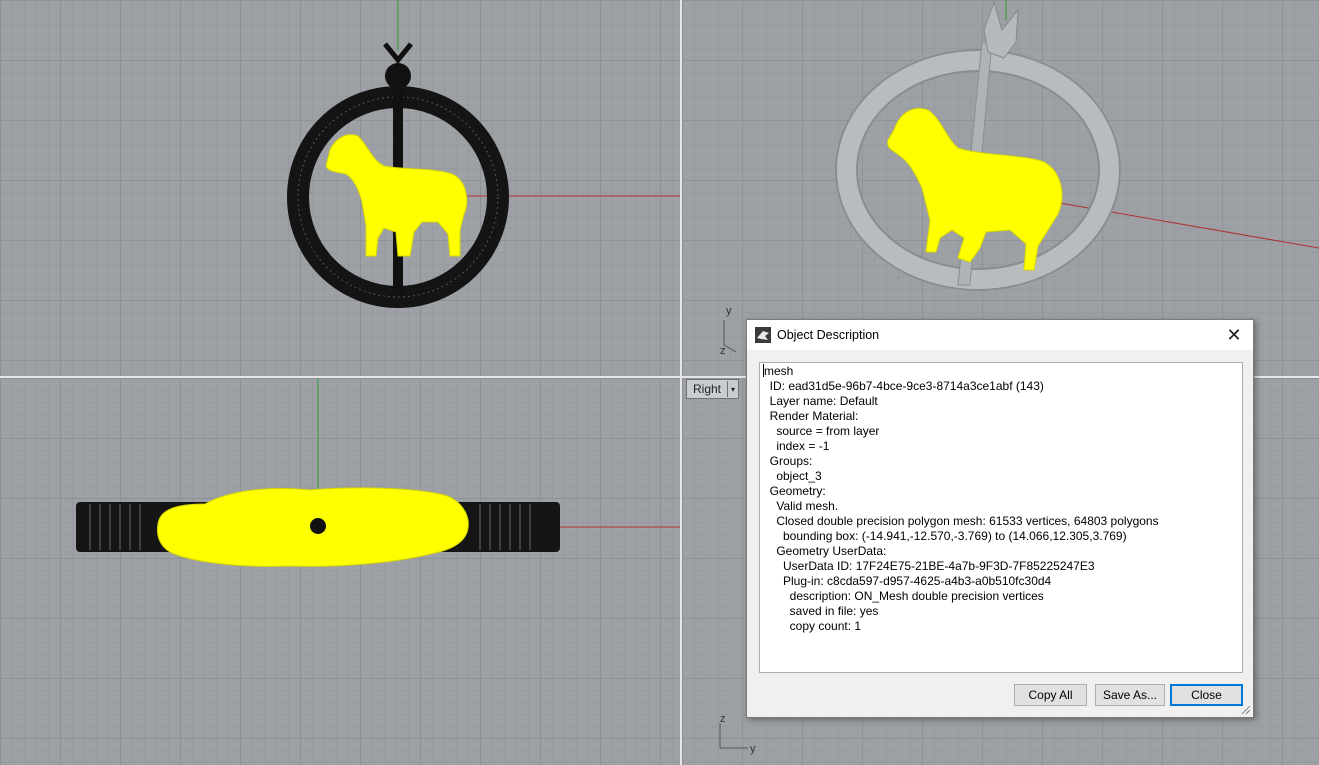  What do you see at coordinates (1206, 695) in the screenshot?
I see `close-button: Close` at bounding box center [1206, 695].